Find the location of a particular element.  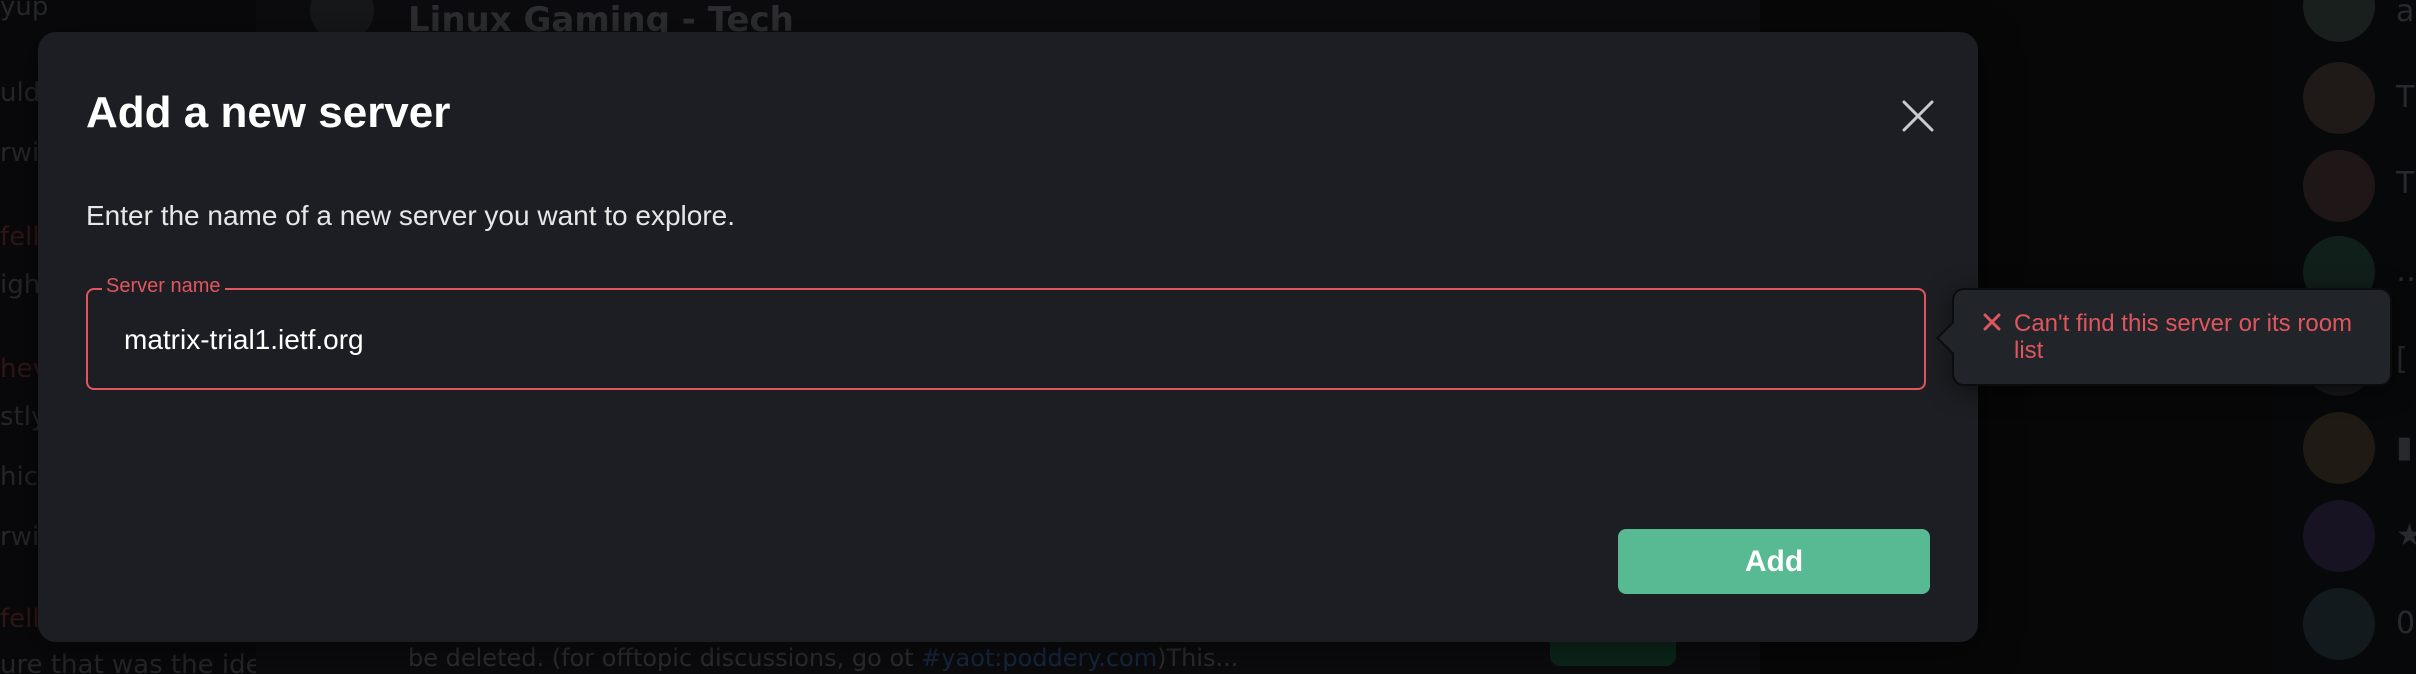

close-icon is located at coordinates (1918, 116).